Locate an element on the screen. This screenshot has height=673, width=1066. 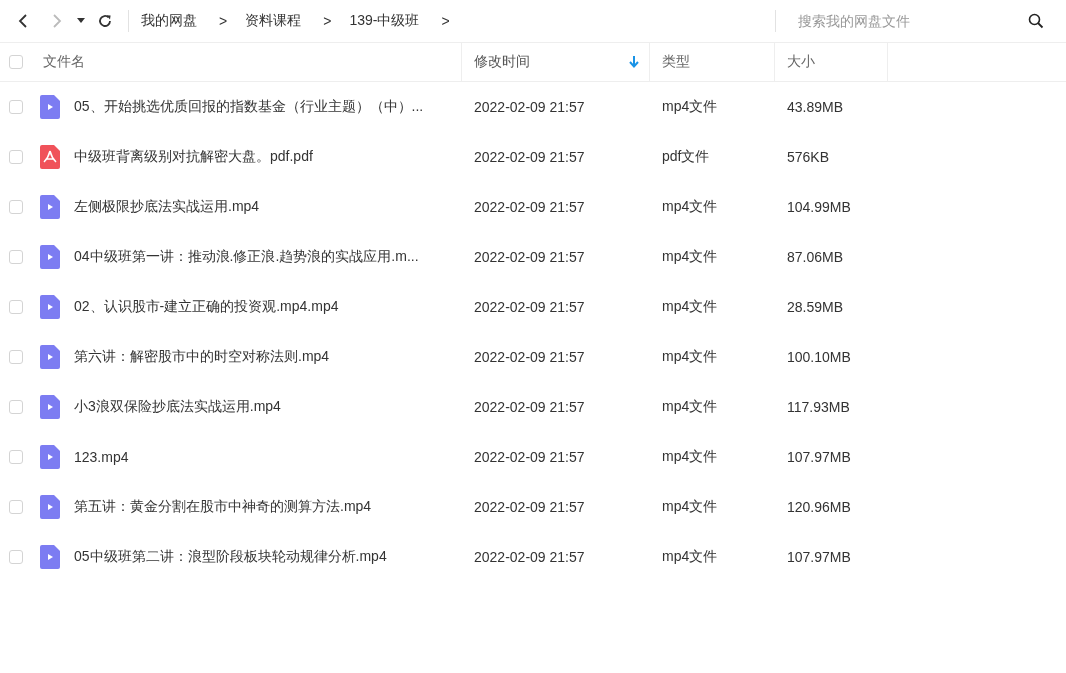
sort-down-arrow-icon is located at coordinates (634, 62).